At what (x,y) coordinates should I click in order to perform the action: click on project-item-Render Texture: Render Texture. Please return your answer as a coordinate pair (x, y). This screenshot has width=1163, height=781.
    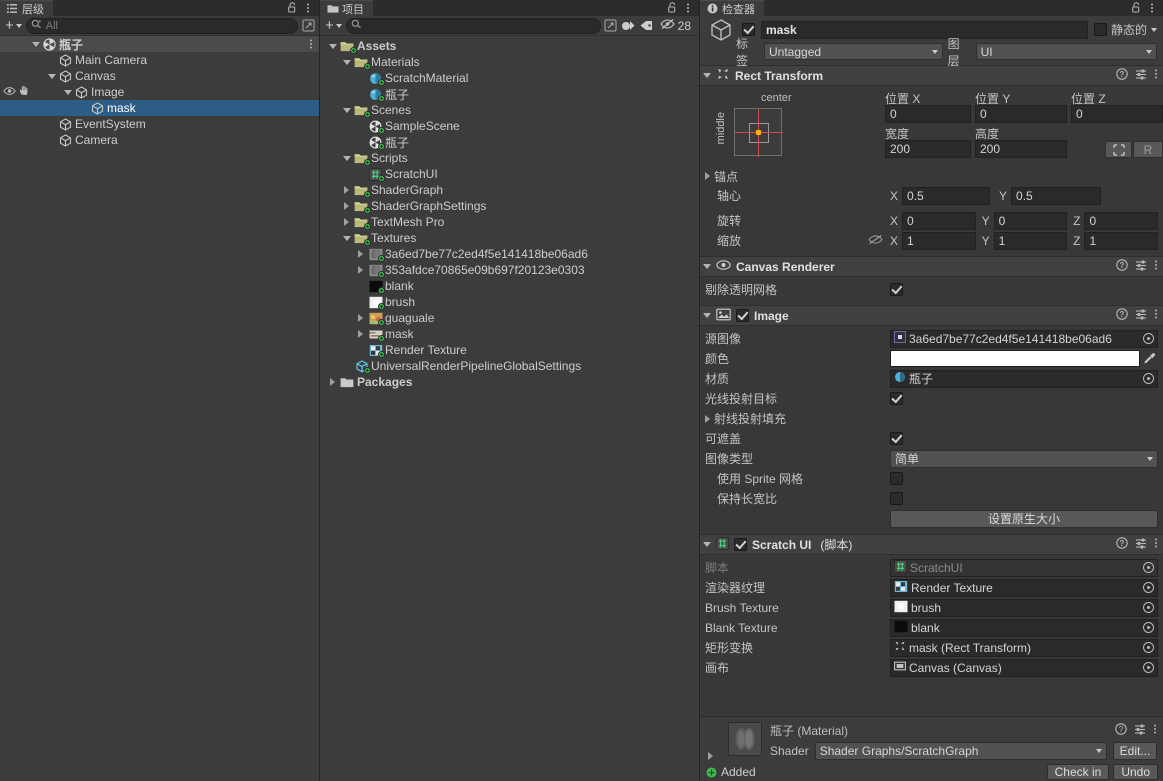
    Looking at the image, I should click on (509, 350).